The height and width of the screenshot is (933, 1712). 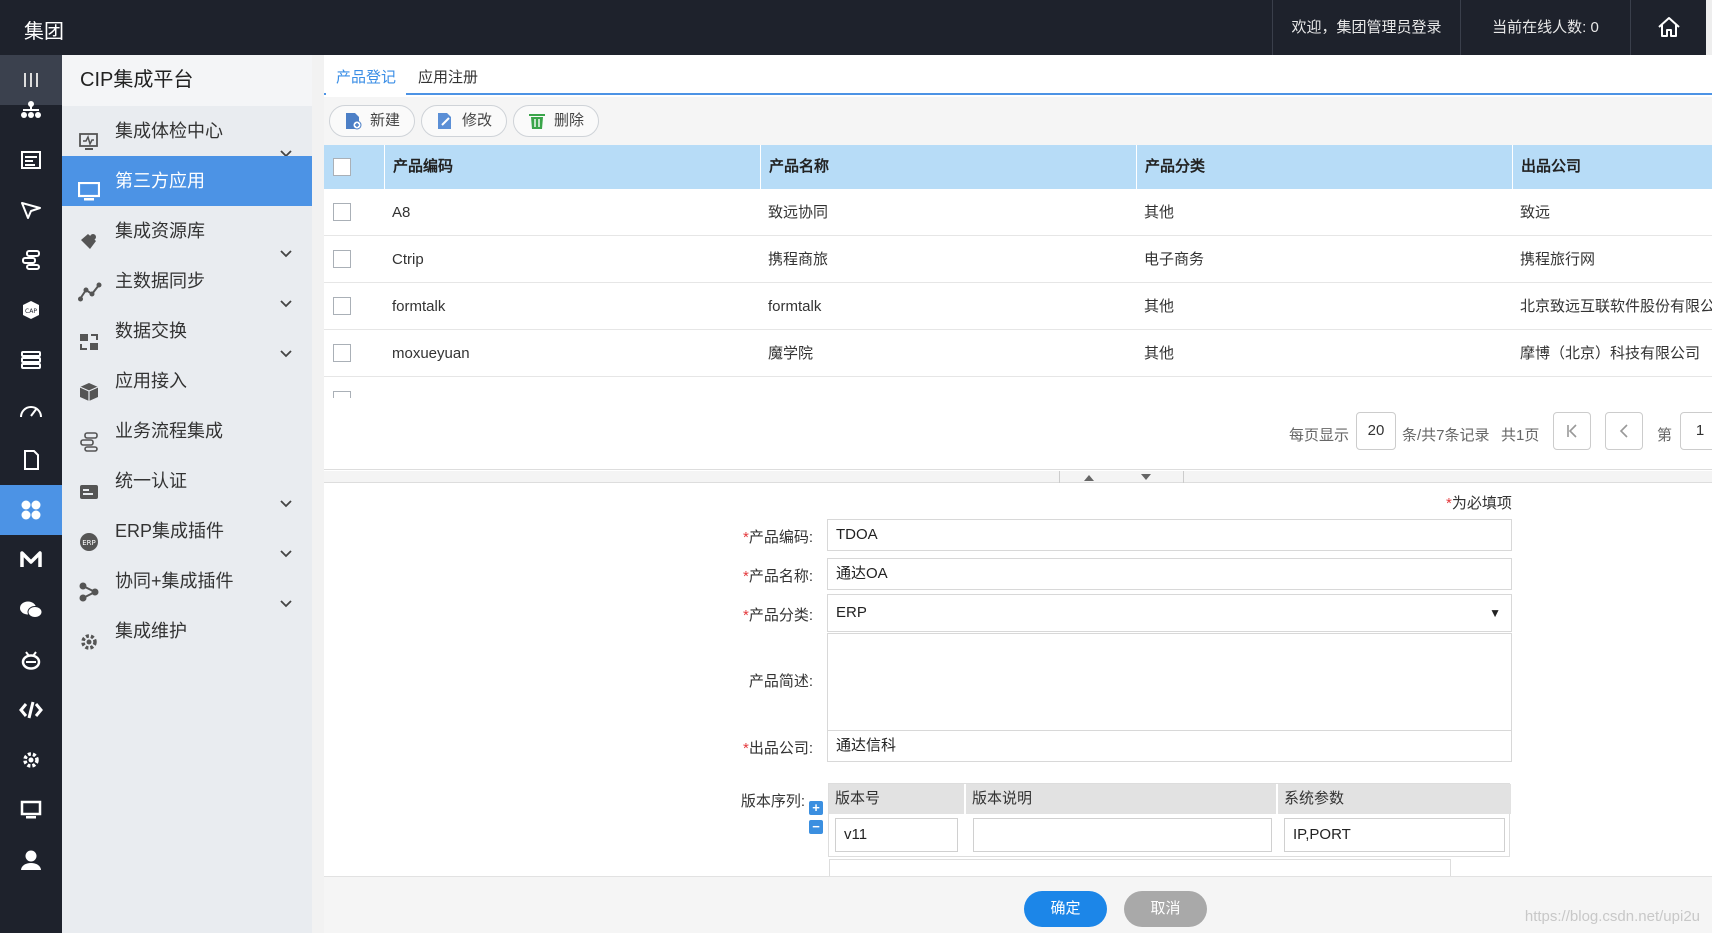 What do you see at coordinates (342, 167) in the screenshot?
I see `select-all-checkbox` at bounding box center [342, 167].